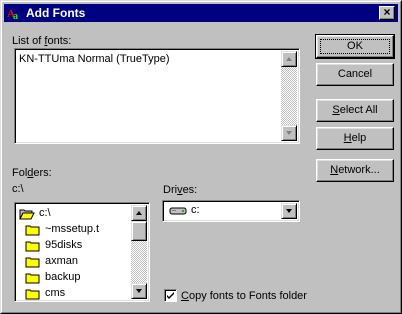 The height and width of the screenshot is (314, 402). I want to click on close-button: ×, so click(387, 13).